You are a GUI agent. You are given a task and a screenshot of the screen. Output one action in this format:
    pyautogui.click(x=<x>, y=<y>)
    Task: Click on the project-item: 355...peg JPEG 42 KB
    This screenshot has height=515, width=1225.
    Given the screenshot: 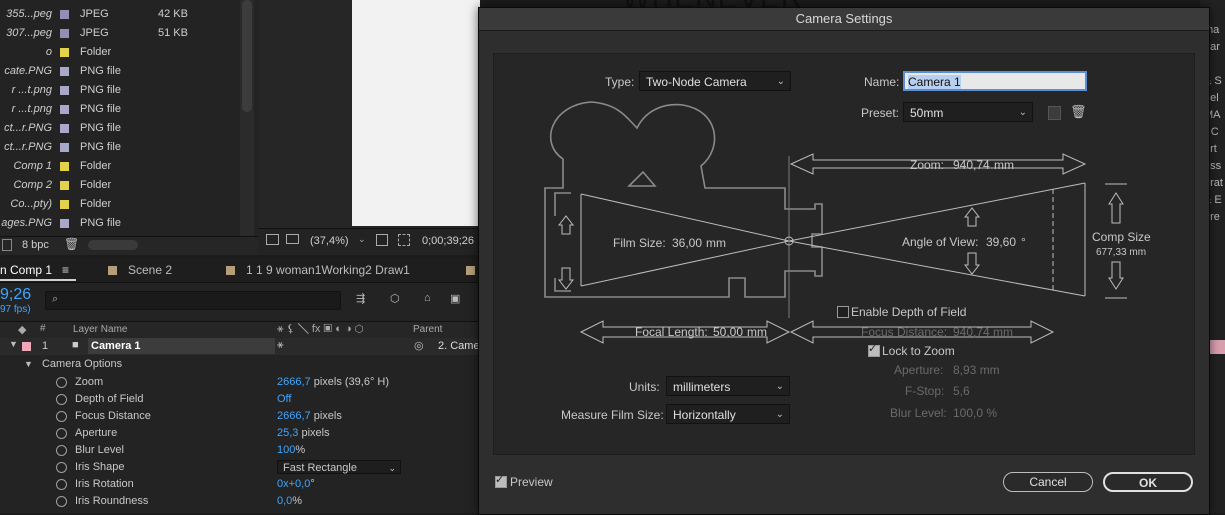 What is the action you would take?
    pyautogui.click(x=120, y=14)
    